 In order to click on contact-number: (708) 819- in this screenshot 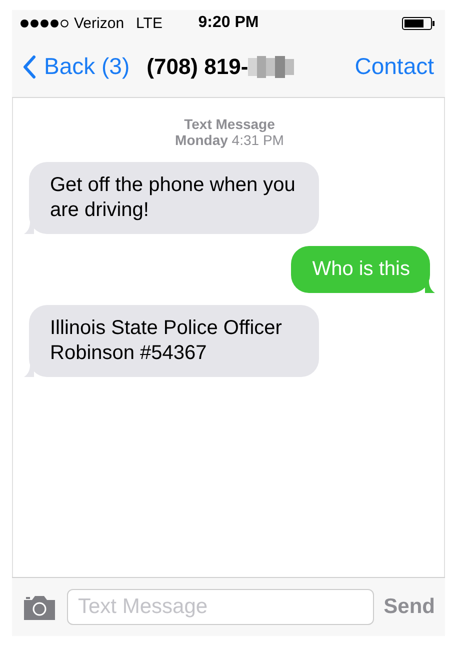, I will do `click(197, 67)`.